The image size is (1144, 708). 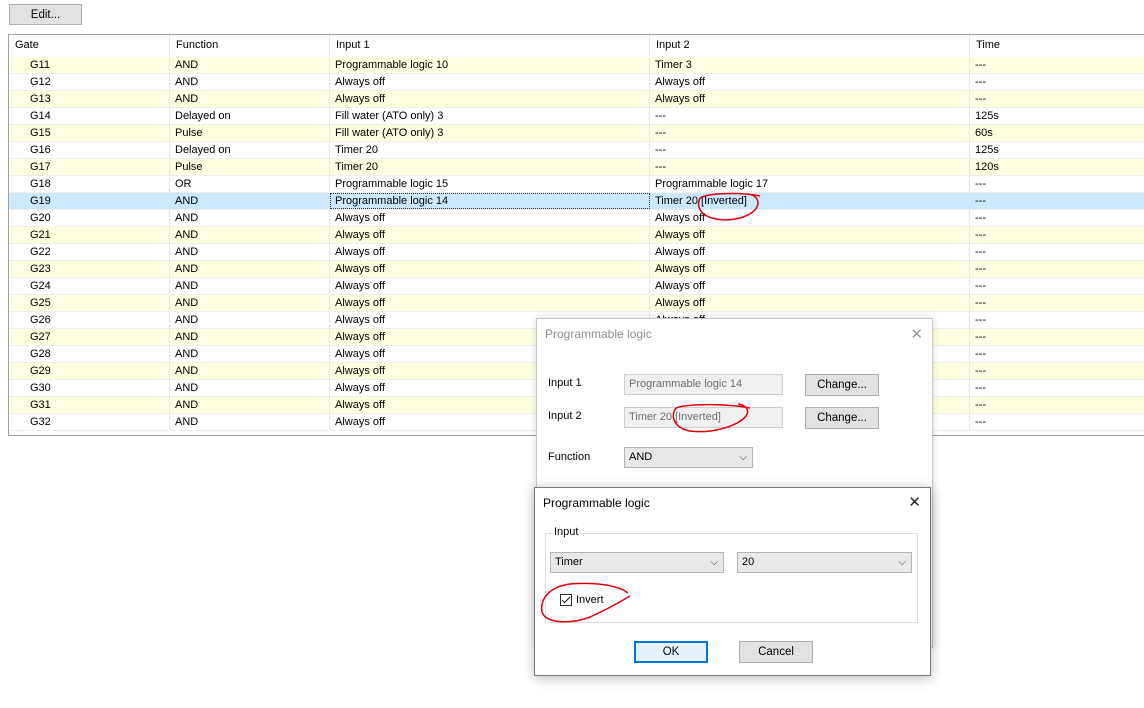 What do you see at coordinates (637, 562) in the screenshot?
I see `input-type-select: Timer ⌵` at bounding box center [637, 562].